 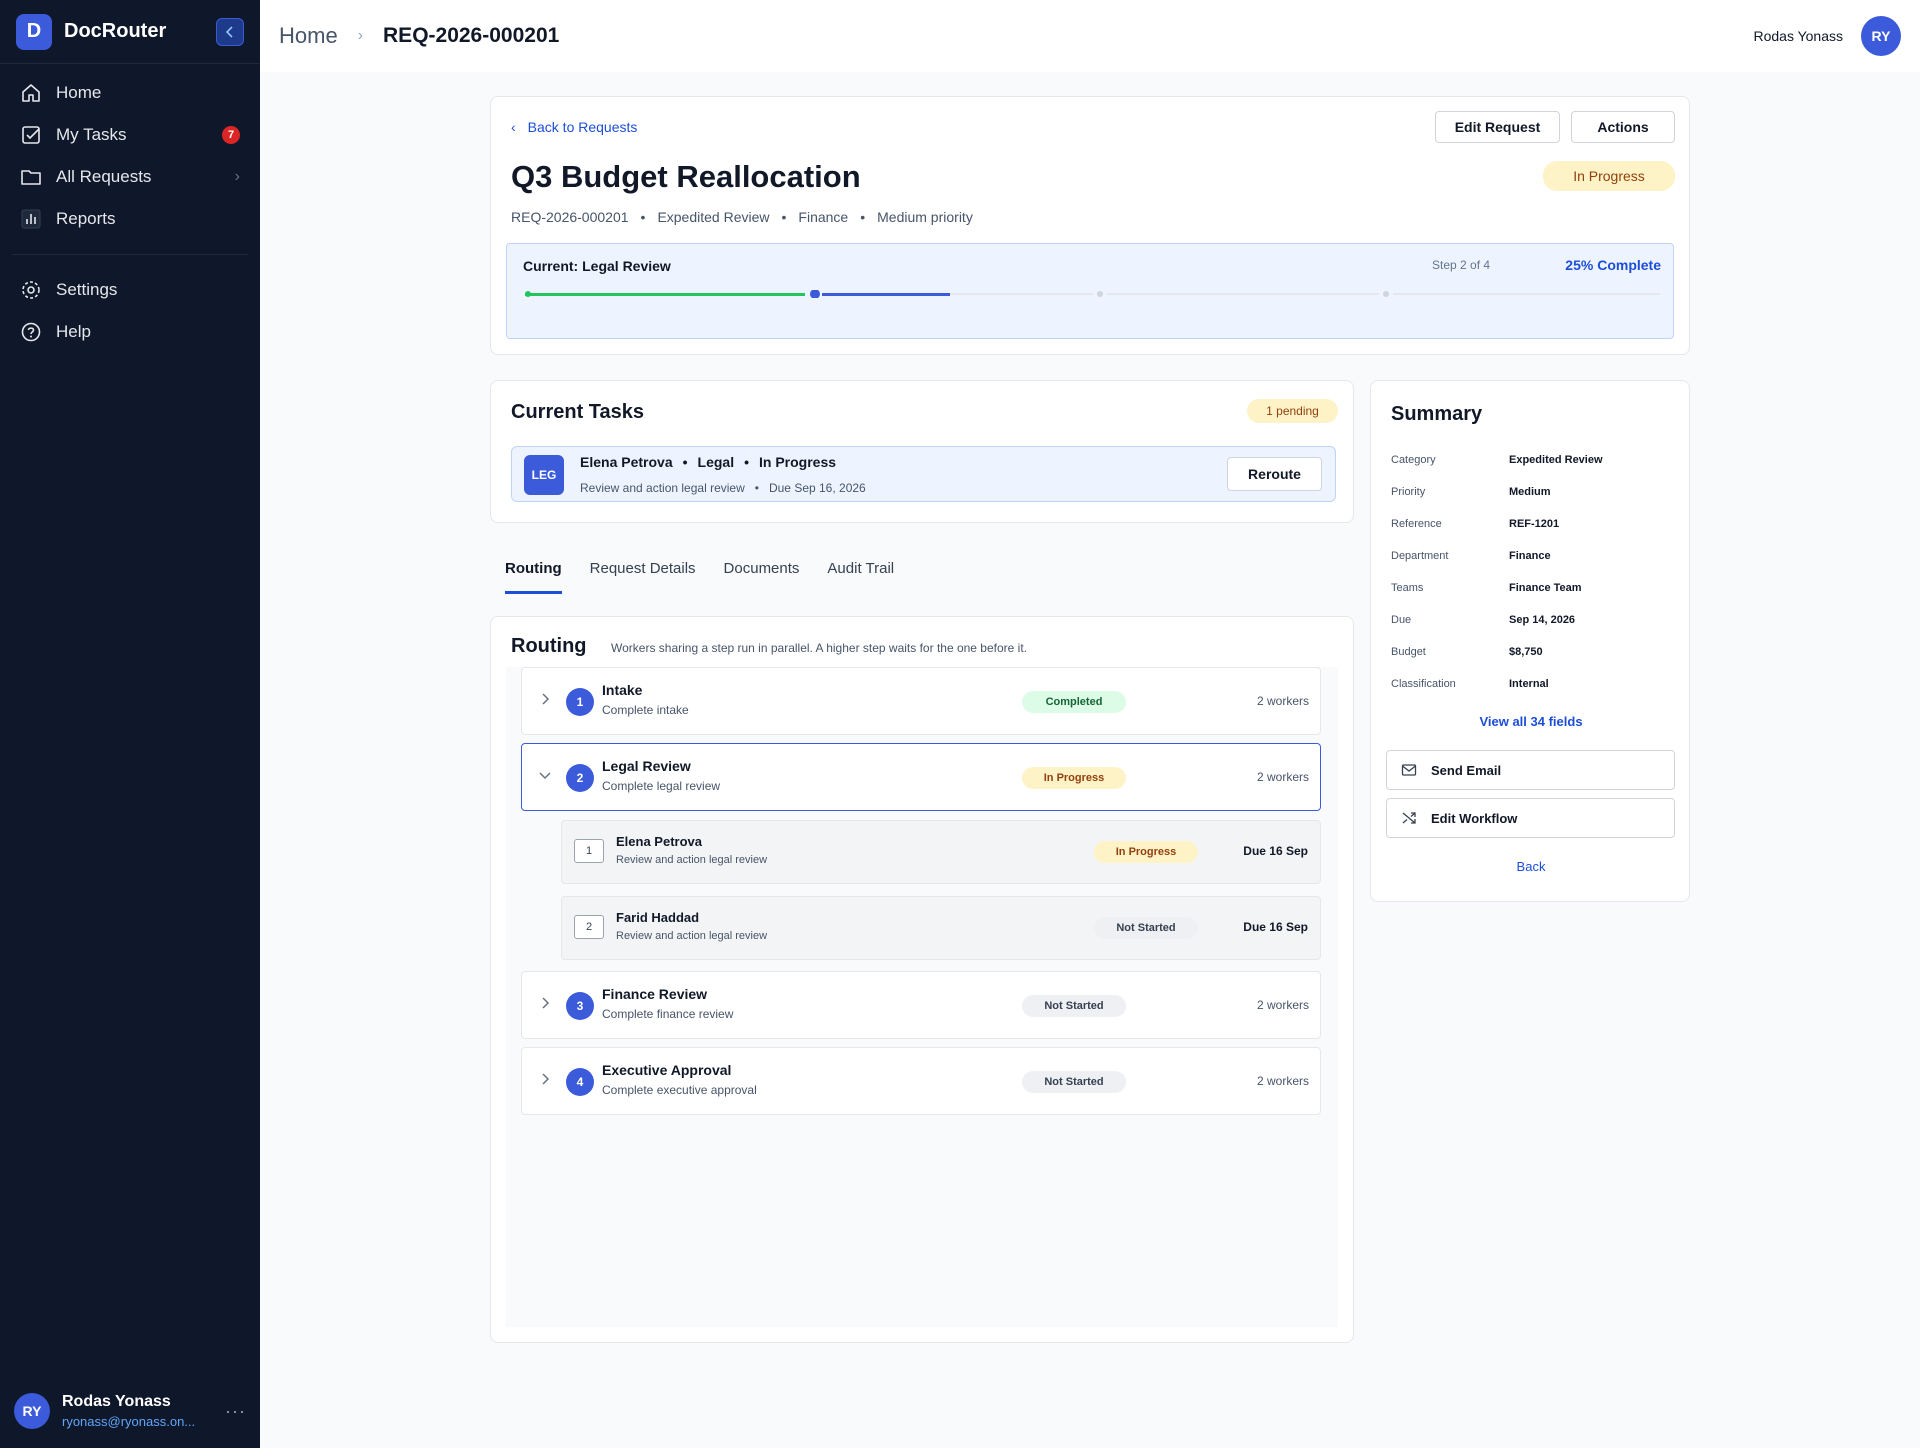 I want to click on sidebar-item-home: Home, so click(x=130, y=93).